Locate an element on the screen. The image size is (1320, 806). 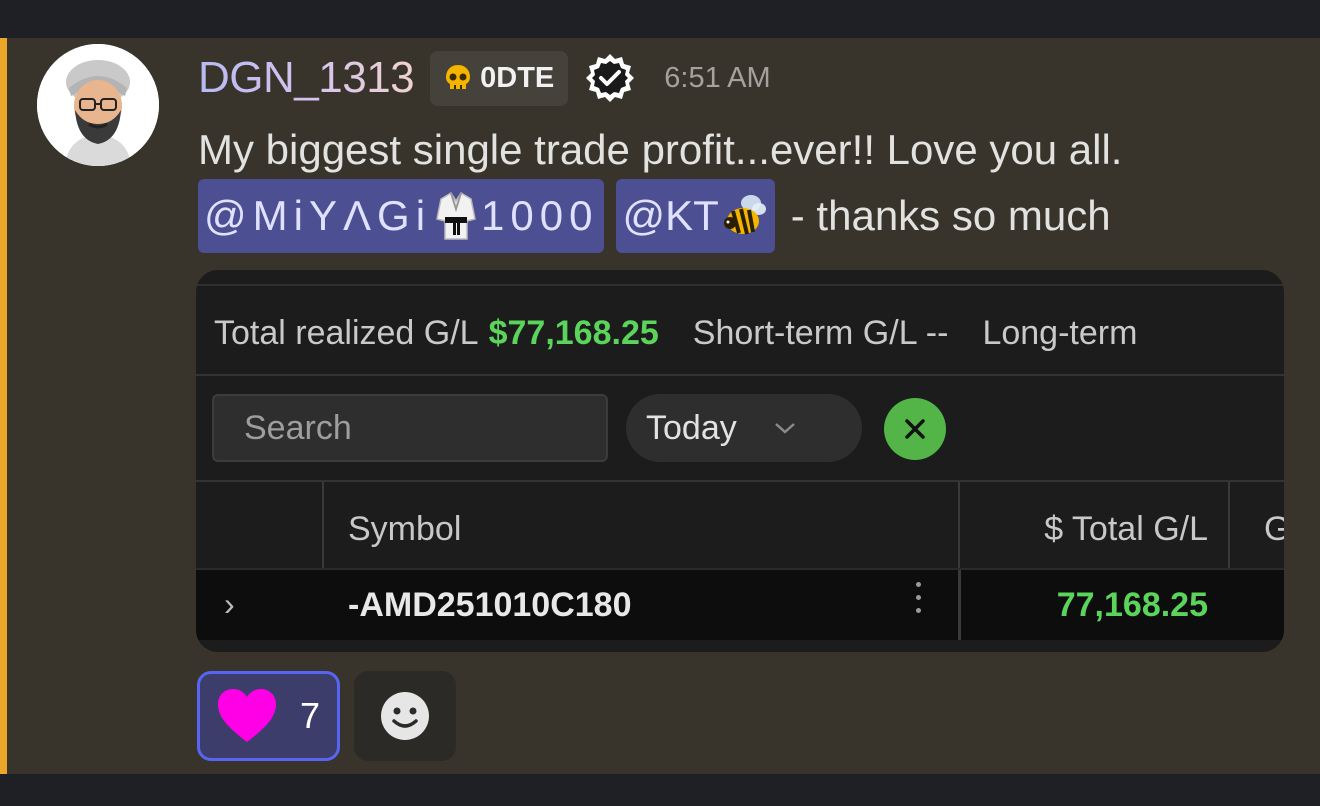
timestamp: 6:51 AM is located at coordinates (717, 77).